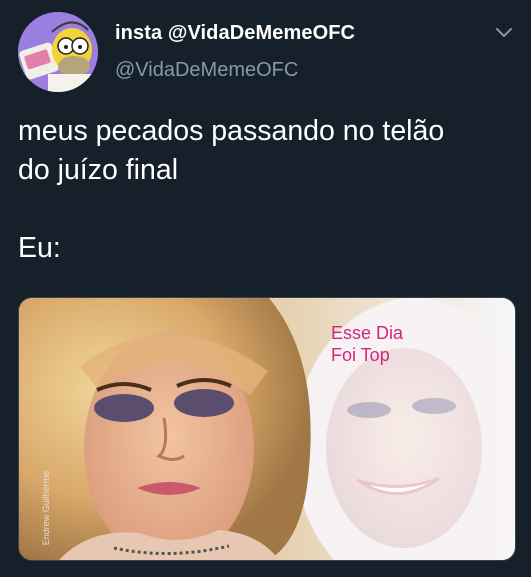  I want to click on profile-avatar, so click(58, 52).